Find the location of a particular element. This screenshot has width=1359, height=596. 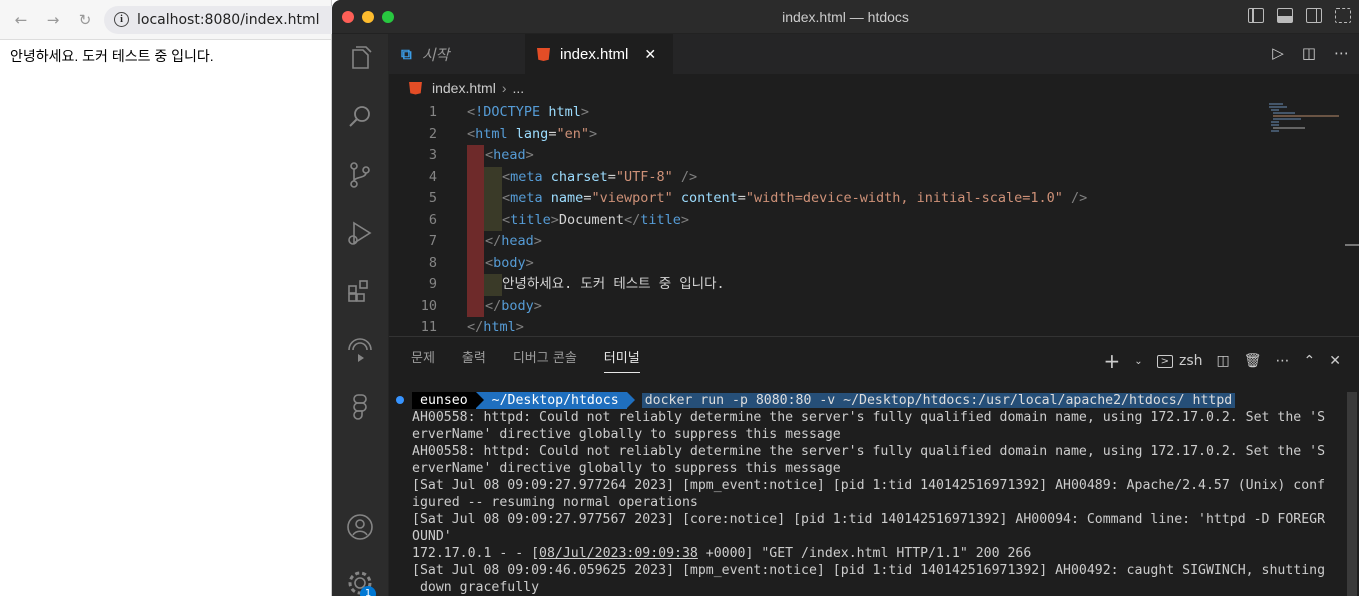

terminal-shell-icon: > is located at coordinates (1164, 361).